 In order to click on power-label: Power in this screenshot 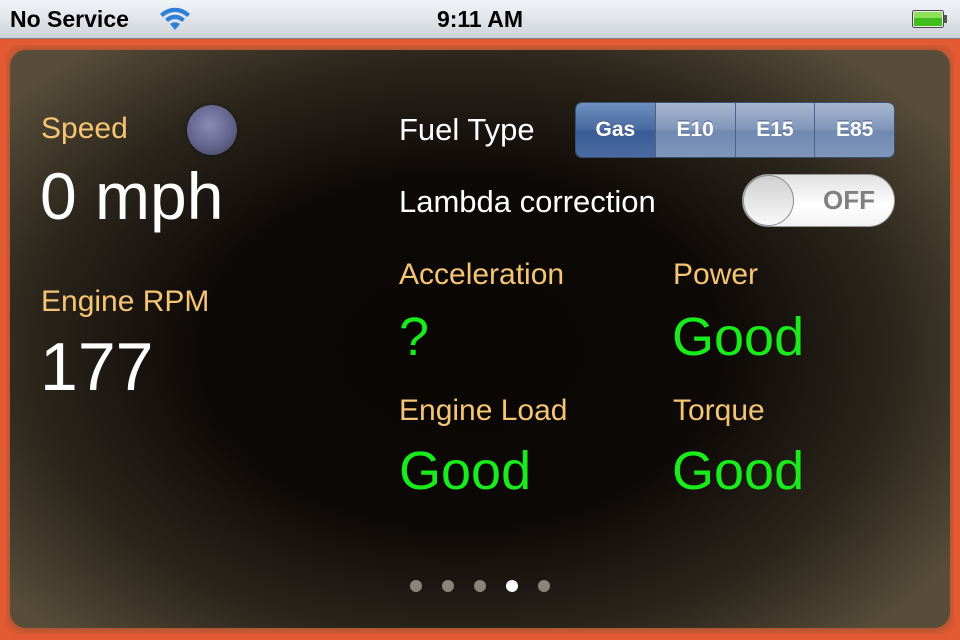, I will do `click(716, 274)`.